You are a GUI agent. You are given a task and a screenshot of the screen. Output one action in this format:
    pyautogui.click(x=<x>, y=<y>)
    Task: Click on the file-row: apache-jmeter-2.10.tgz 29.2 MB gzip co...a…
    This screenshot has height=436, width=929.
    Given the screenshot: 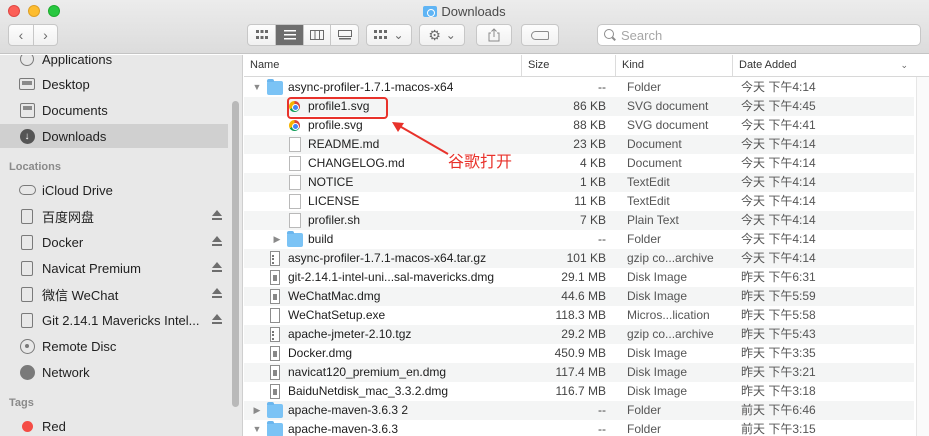 What is the action you would take?
    pyautogui.click(x=579, y=334)
    